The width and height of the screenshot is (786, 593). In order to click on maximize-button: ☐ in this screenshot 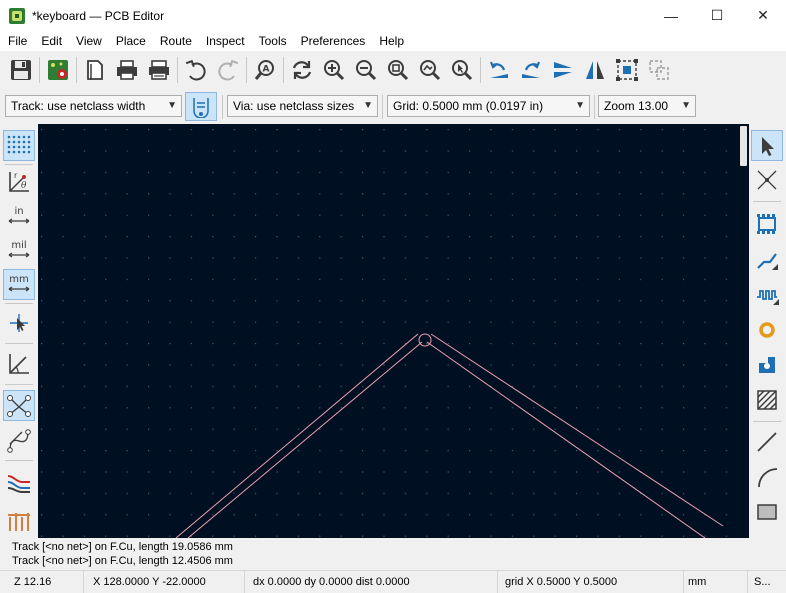, I will do `click(717, 15)`.